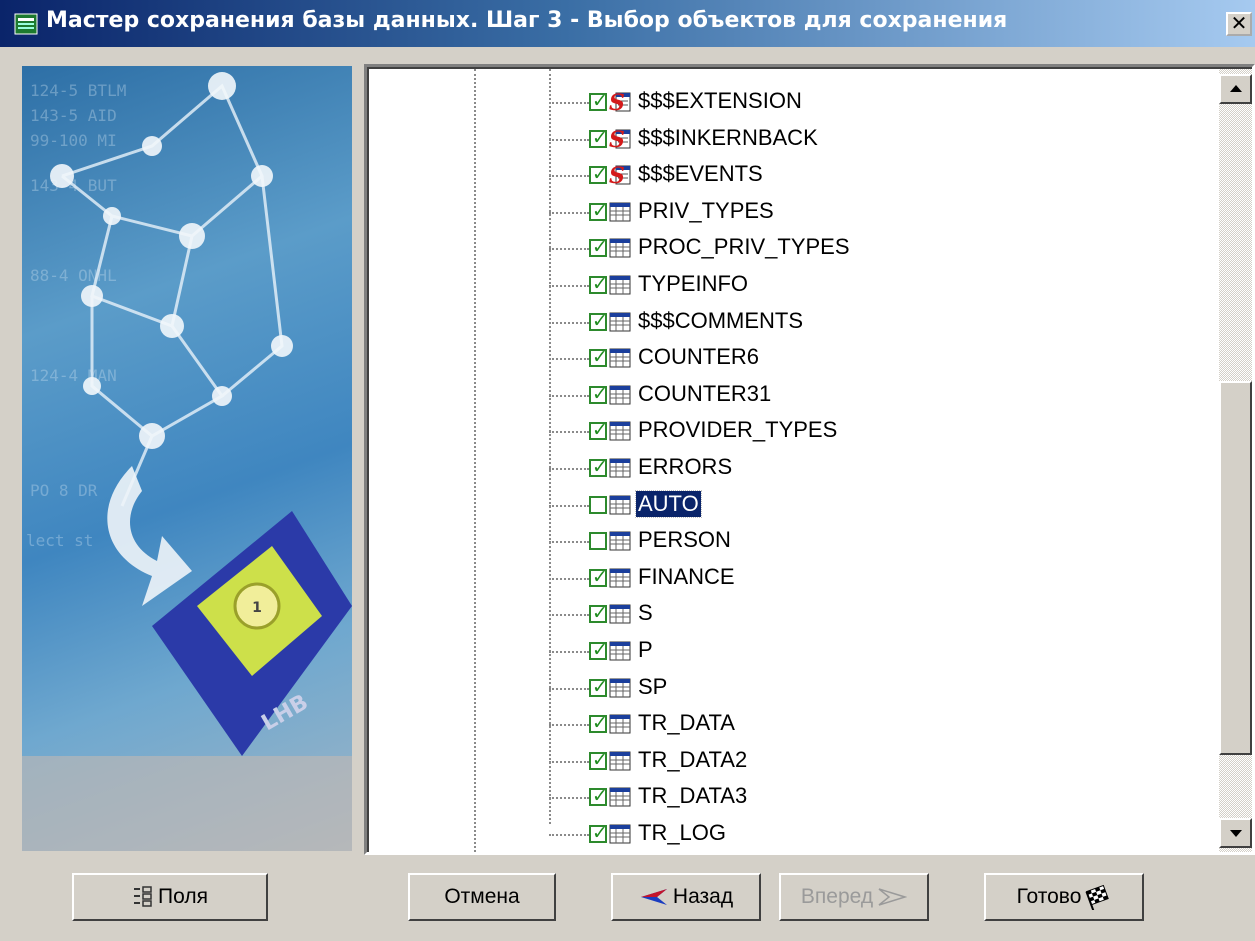 The image size is (1255, 941). Describe the element at coordinates (849, 102) in the screenshot. I see `tree-item: S $$$EXTENSION` at that location.